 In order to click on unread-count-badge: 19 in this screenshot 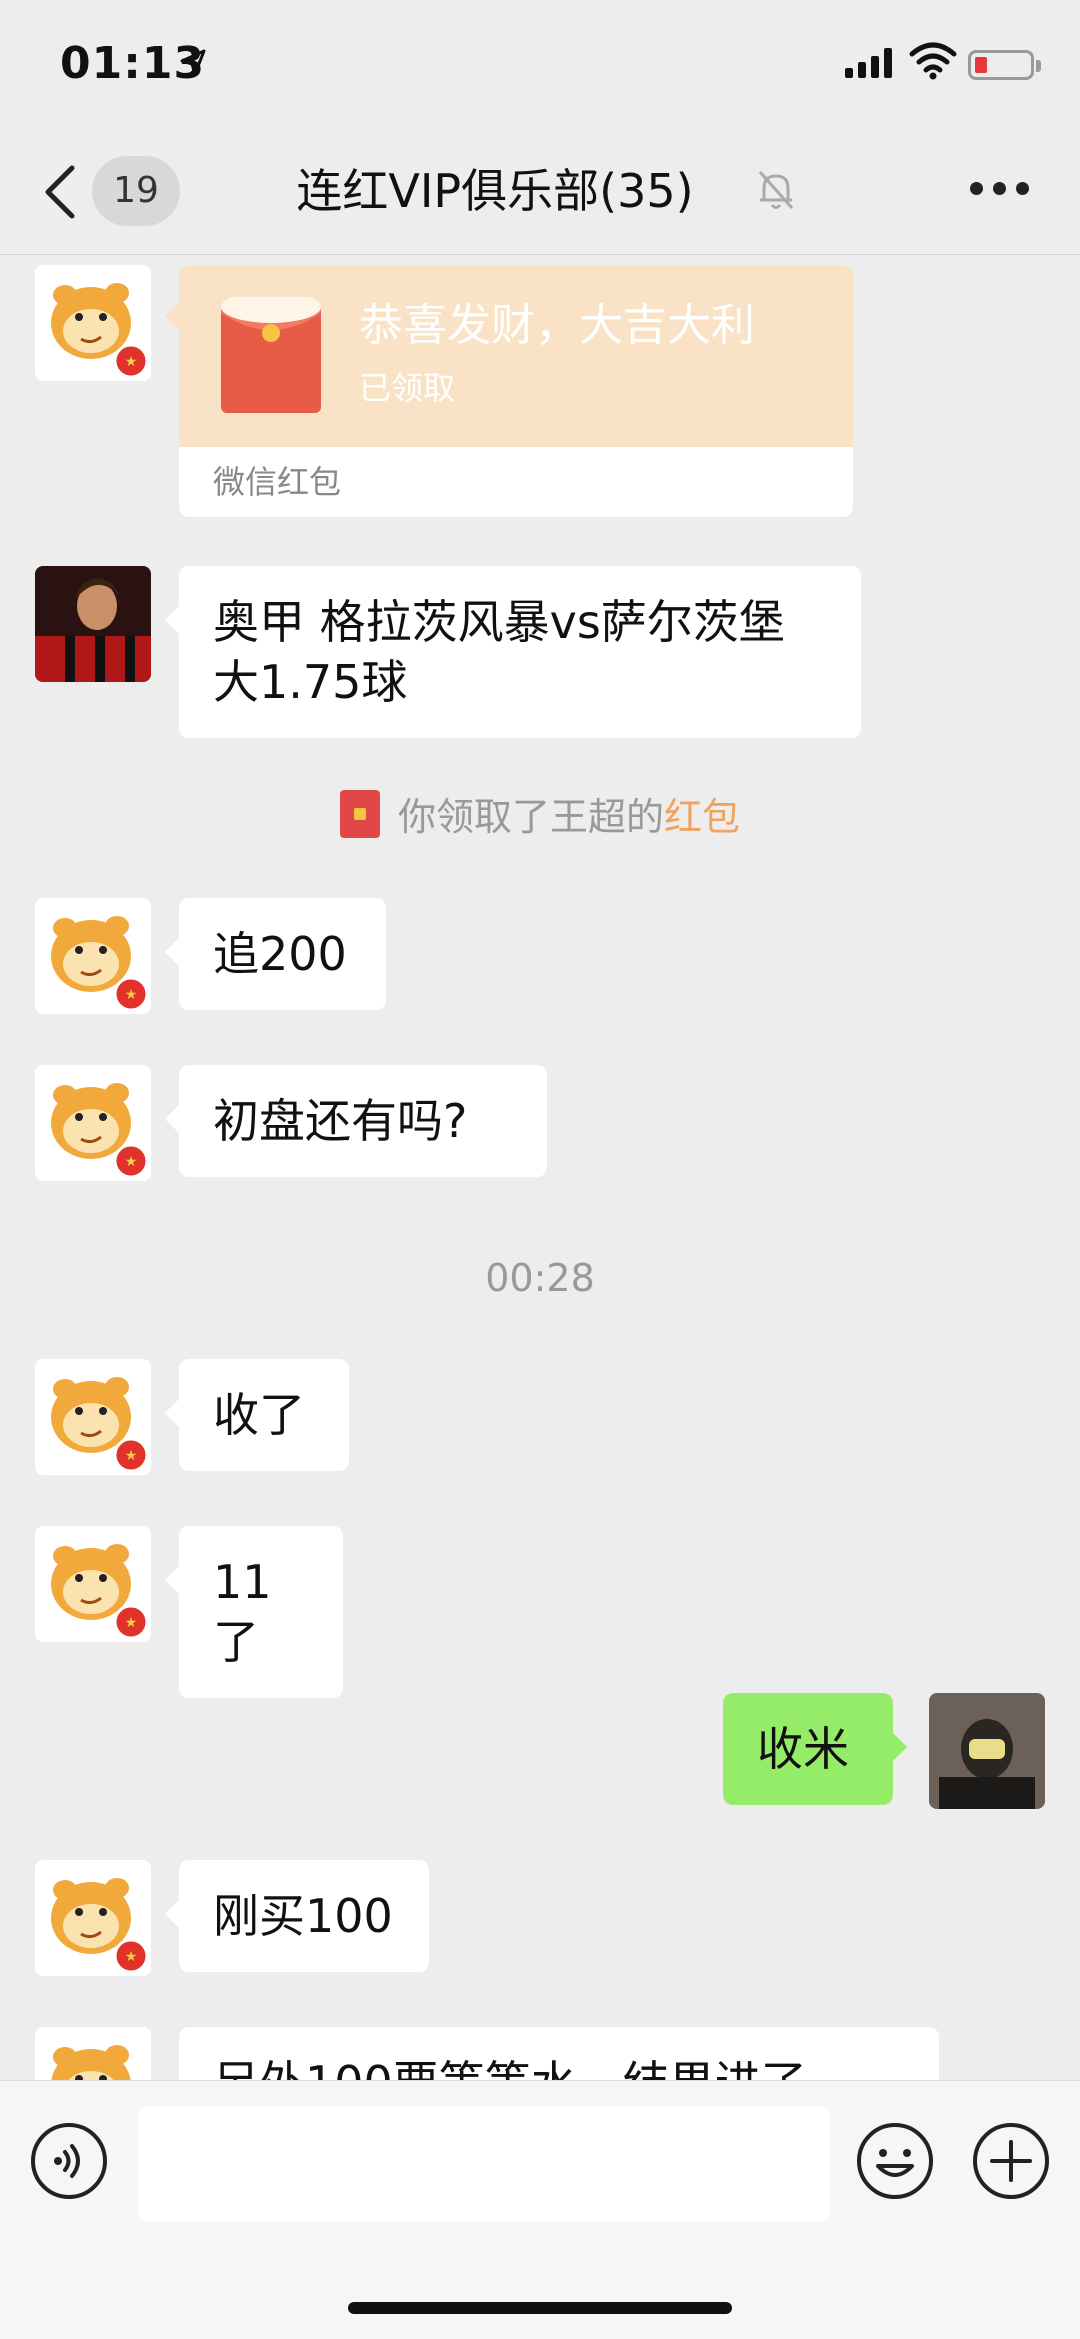, I will do `click(136, 191)`.